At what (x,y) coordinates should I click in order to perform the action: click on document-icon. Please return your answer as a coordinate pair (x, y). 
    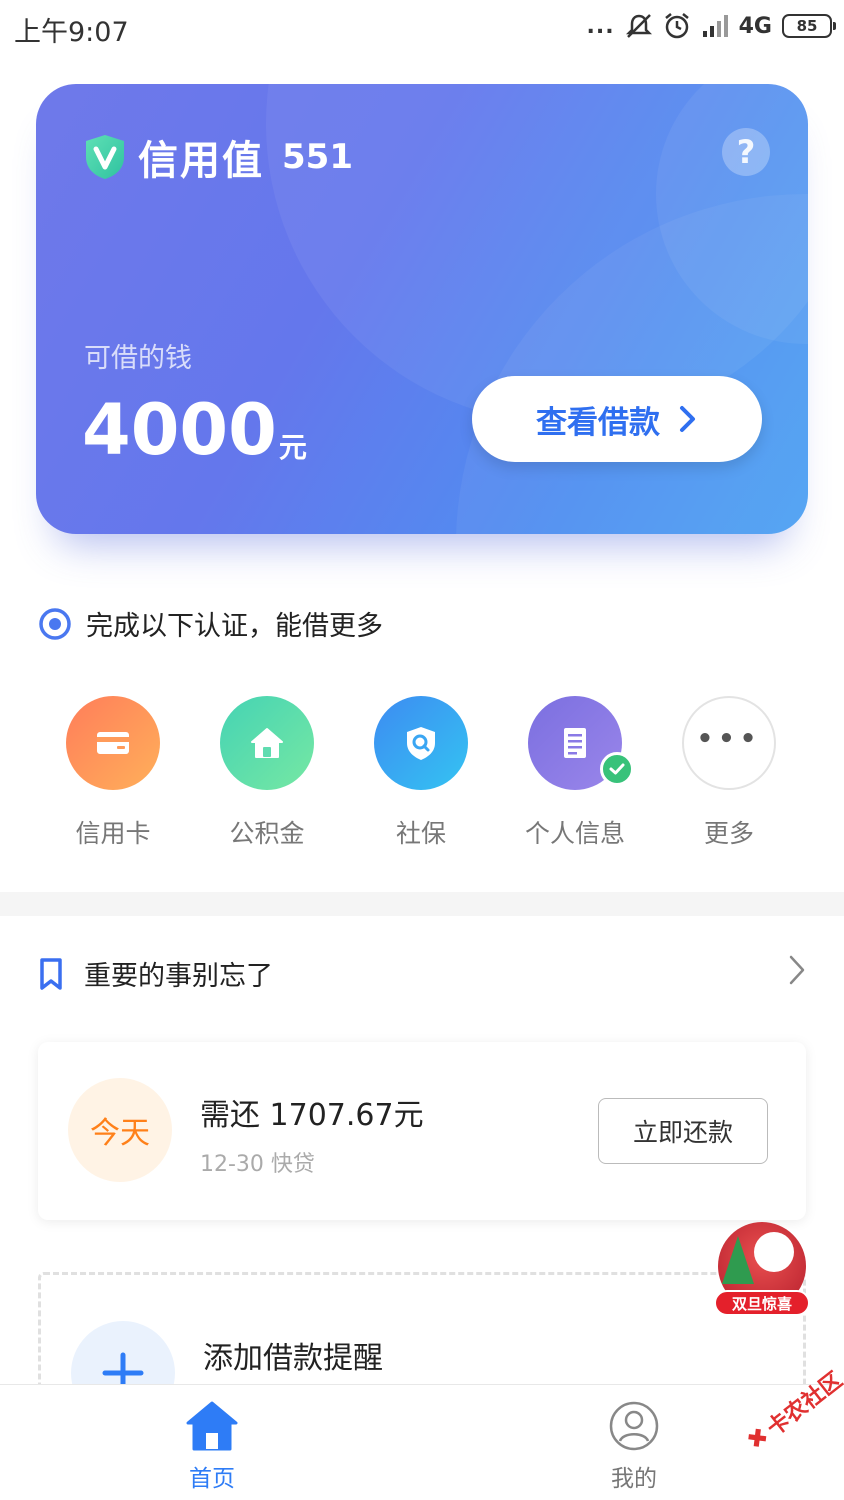
    Looking at the image, I should click on (581, 743).